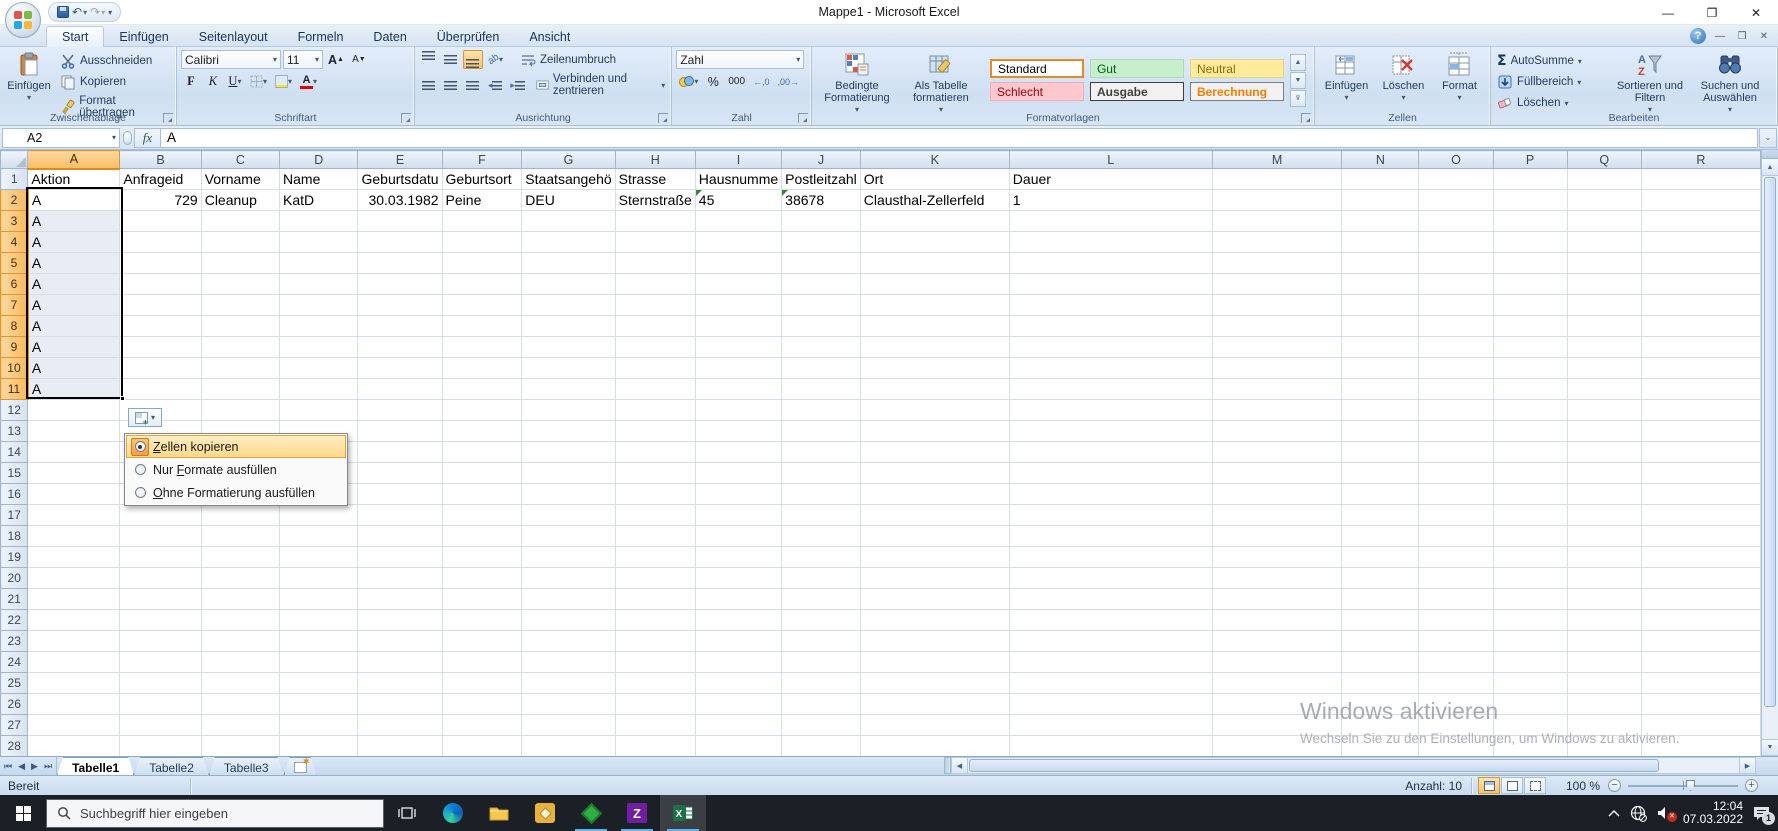  Describe the element at coordinates (568, 221) in the screenshot. I see `cell-G3` at that location.